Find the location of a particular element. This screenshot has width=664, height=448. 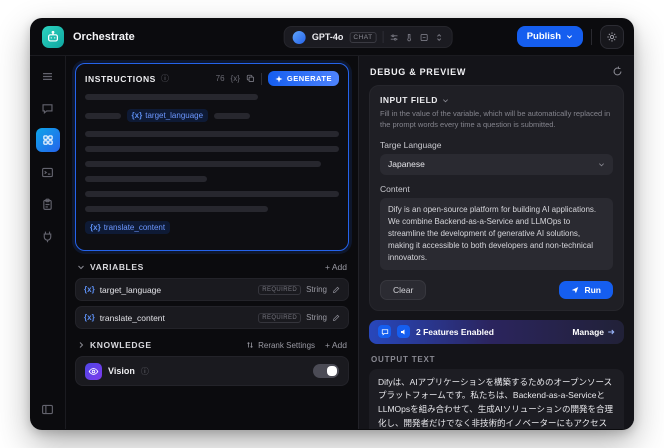

knowledge-title: KNOWLEDGE is located at coordinates (121, 345).